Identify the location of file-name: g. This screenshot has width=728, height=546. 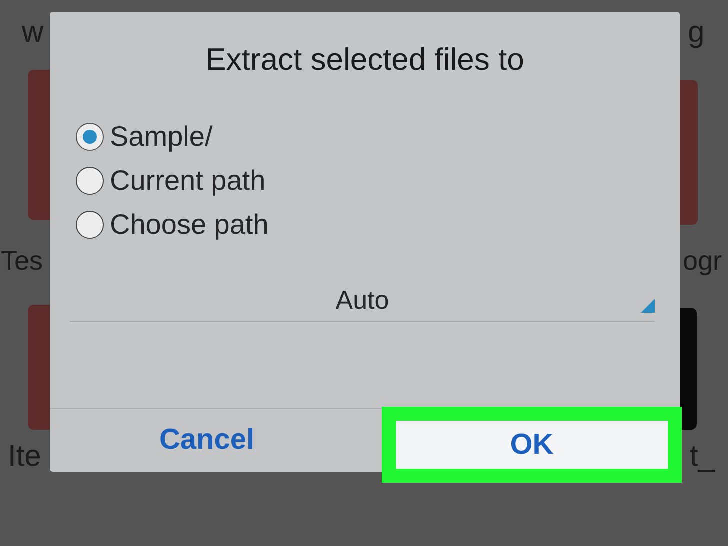
(696, 33).